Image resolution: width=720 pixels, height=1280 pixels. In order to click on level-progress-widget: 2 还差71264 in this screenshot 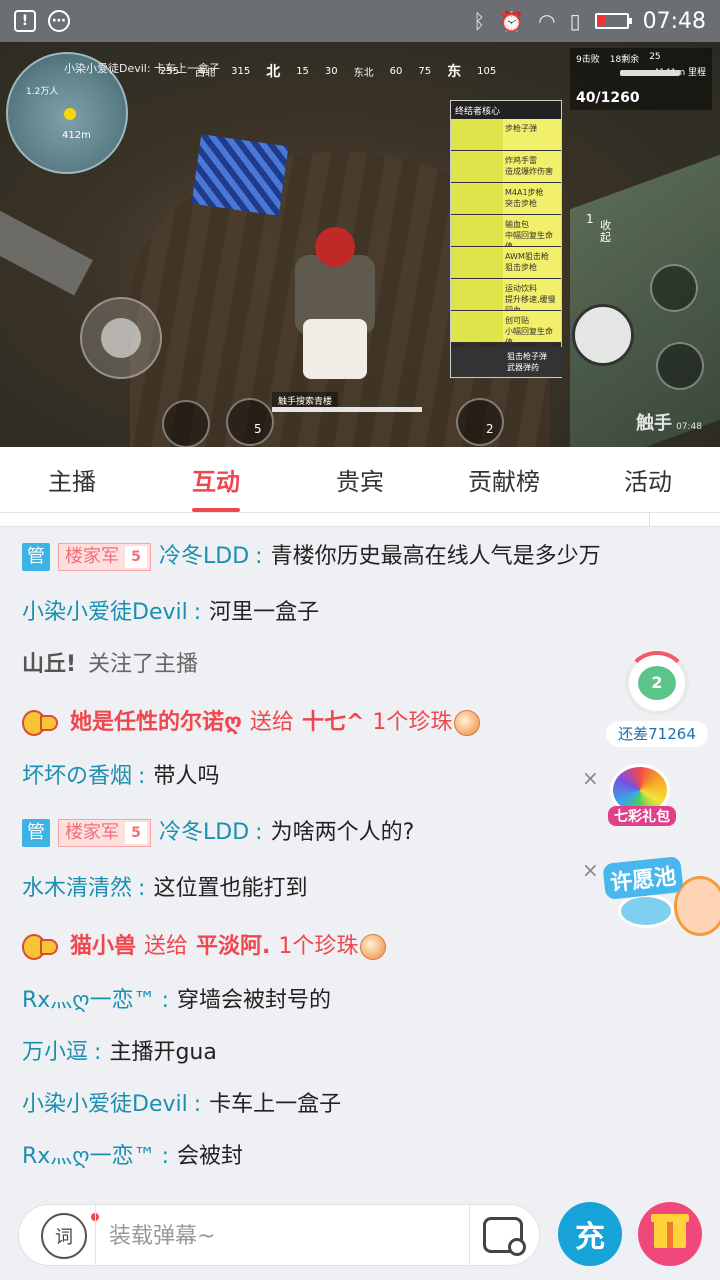, I will do `click(657, 699)`.